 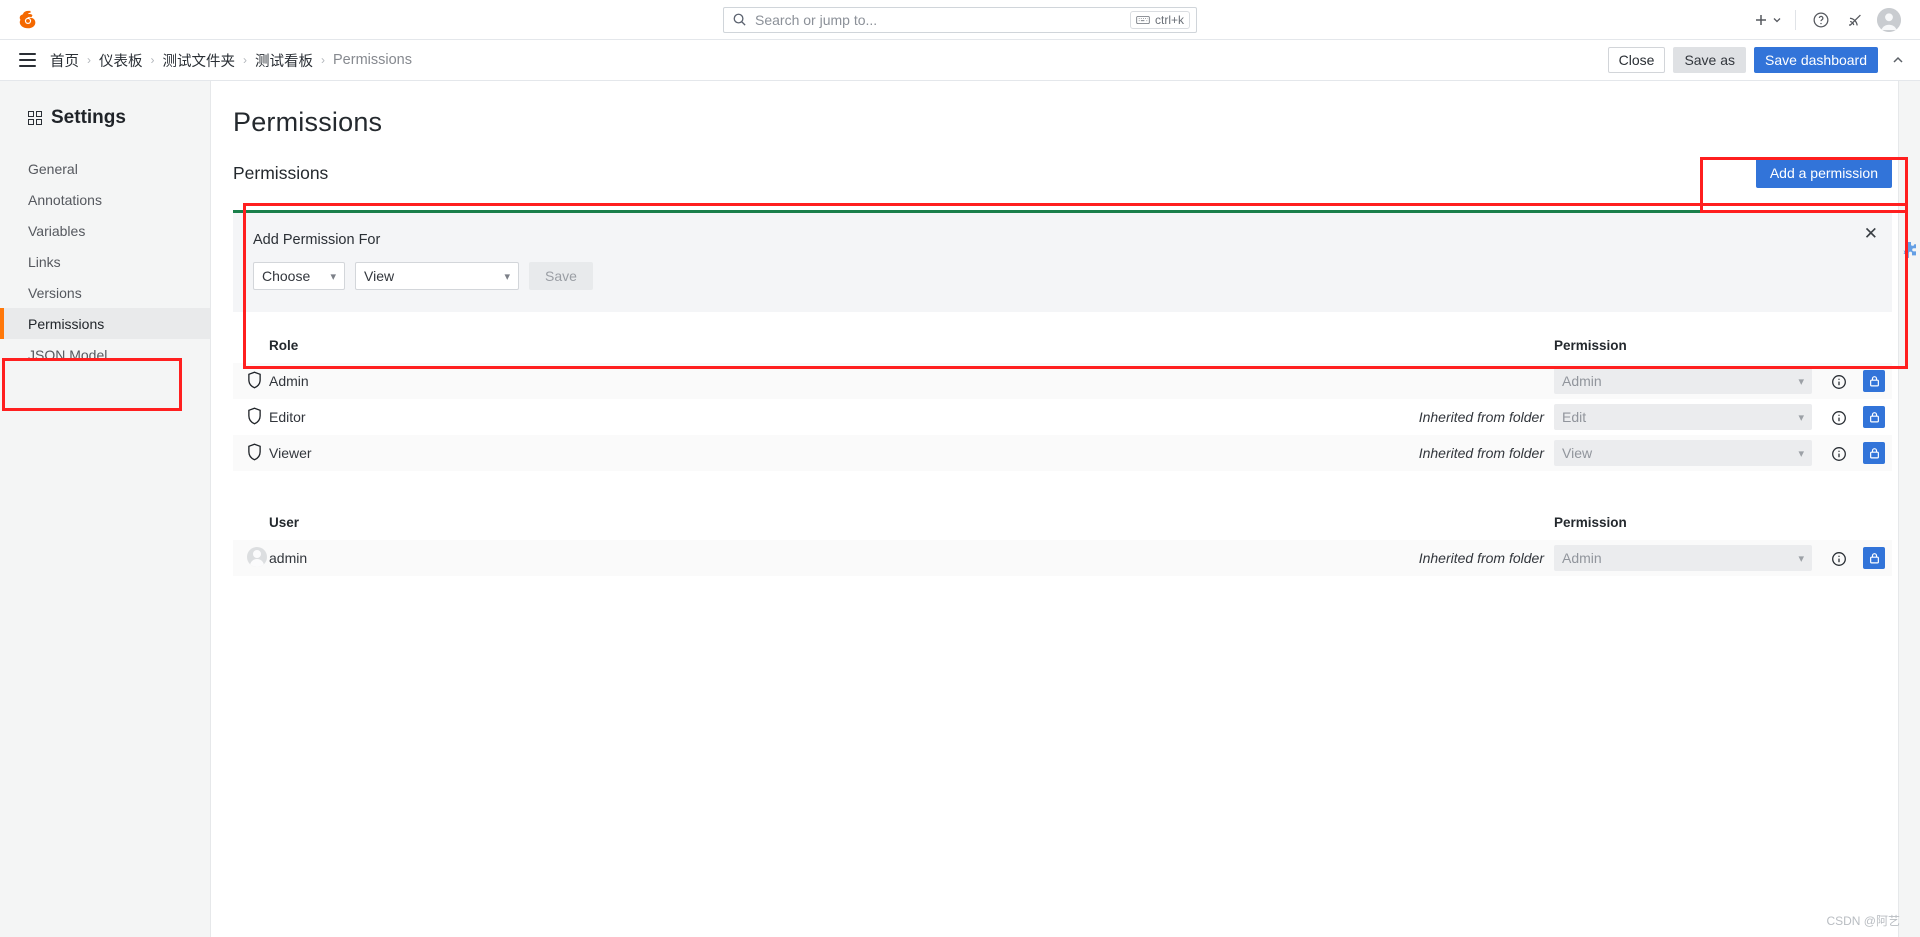 I want to click on permission-cell: View ▾, so click(x=1688, y=453).